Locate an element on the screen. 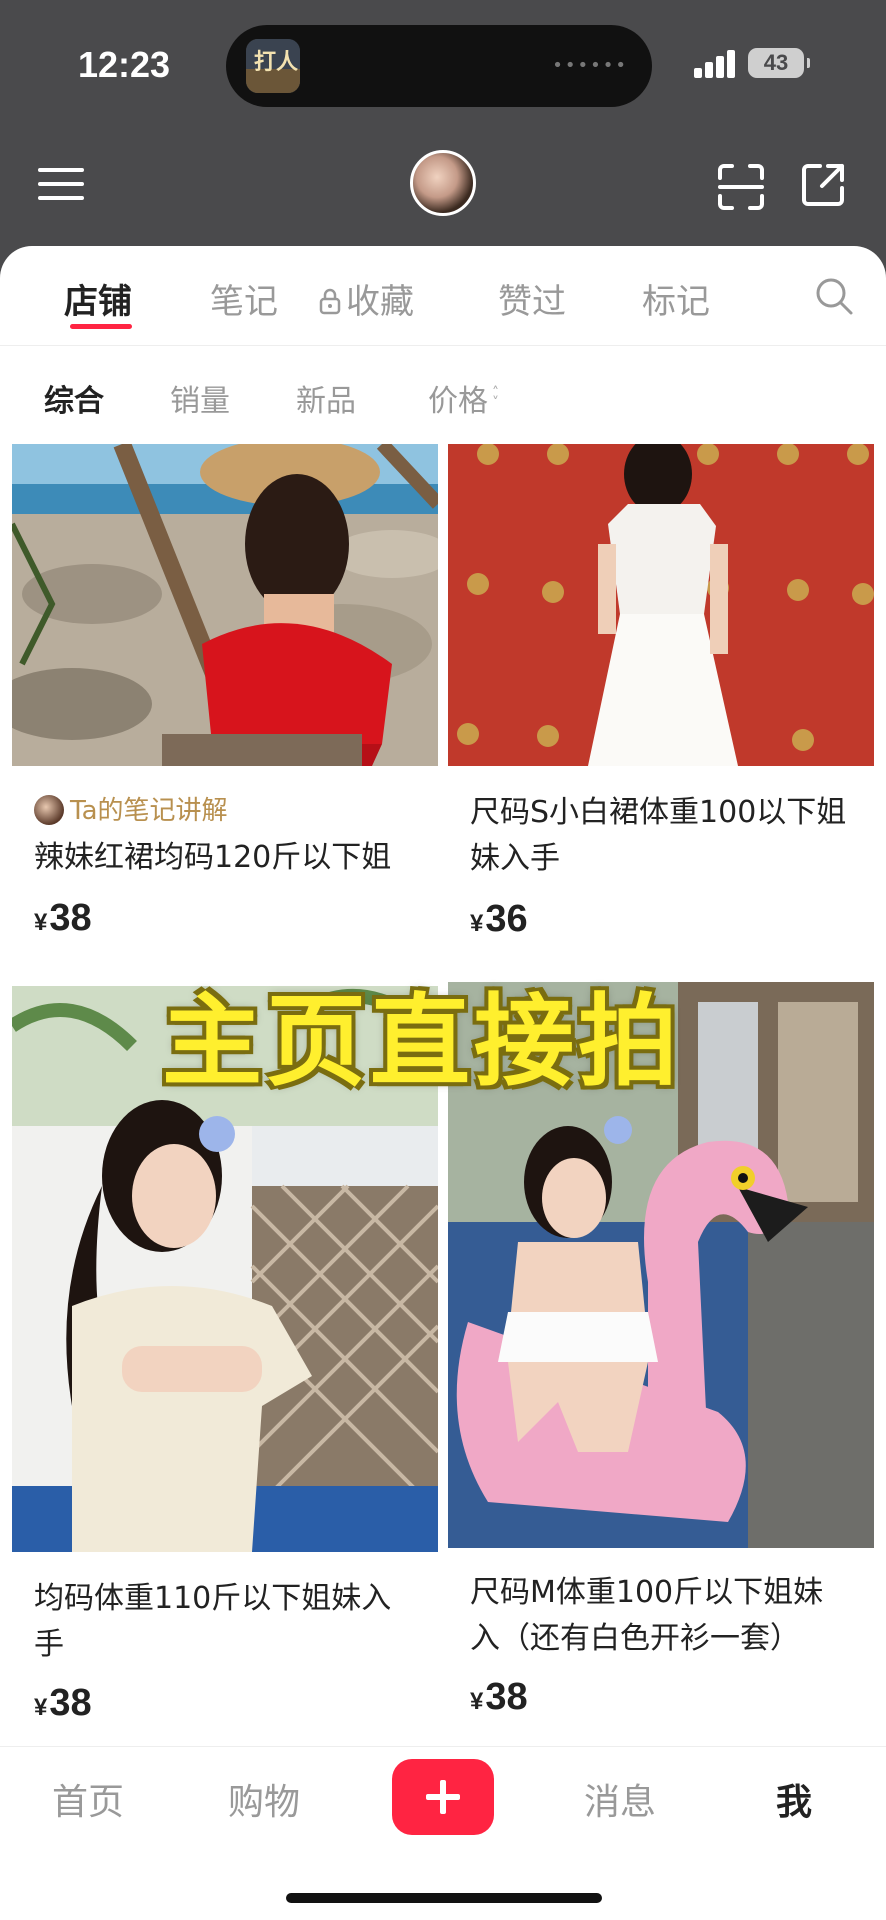 This screenshot has width=886, height=1920. waveform-icon: •••••• is located at coordinates (590, 65).